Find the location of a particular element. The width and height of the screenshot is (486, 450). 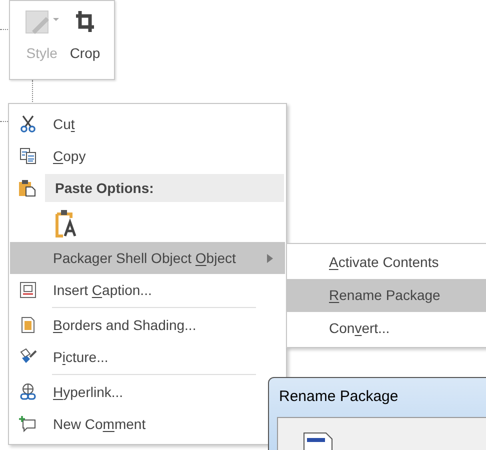

dialog-title: Rename Package is located at coordinates (339, 397).